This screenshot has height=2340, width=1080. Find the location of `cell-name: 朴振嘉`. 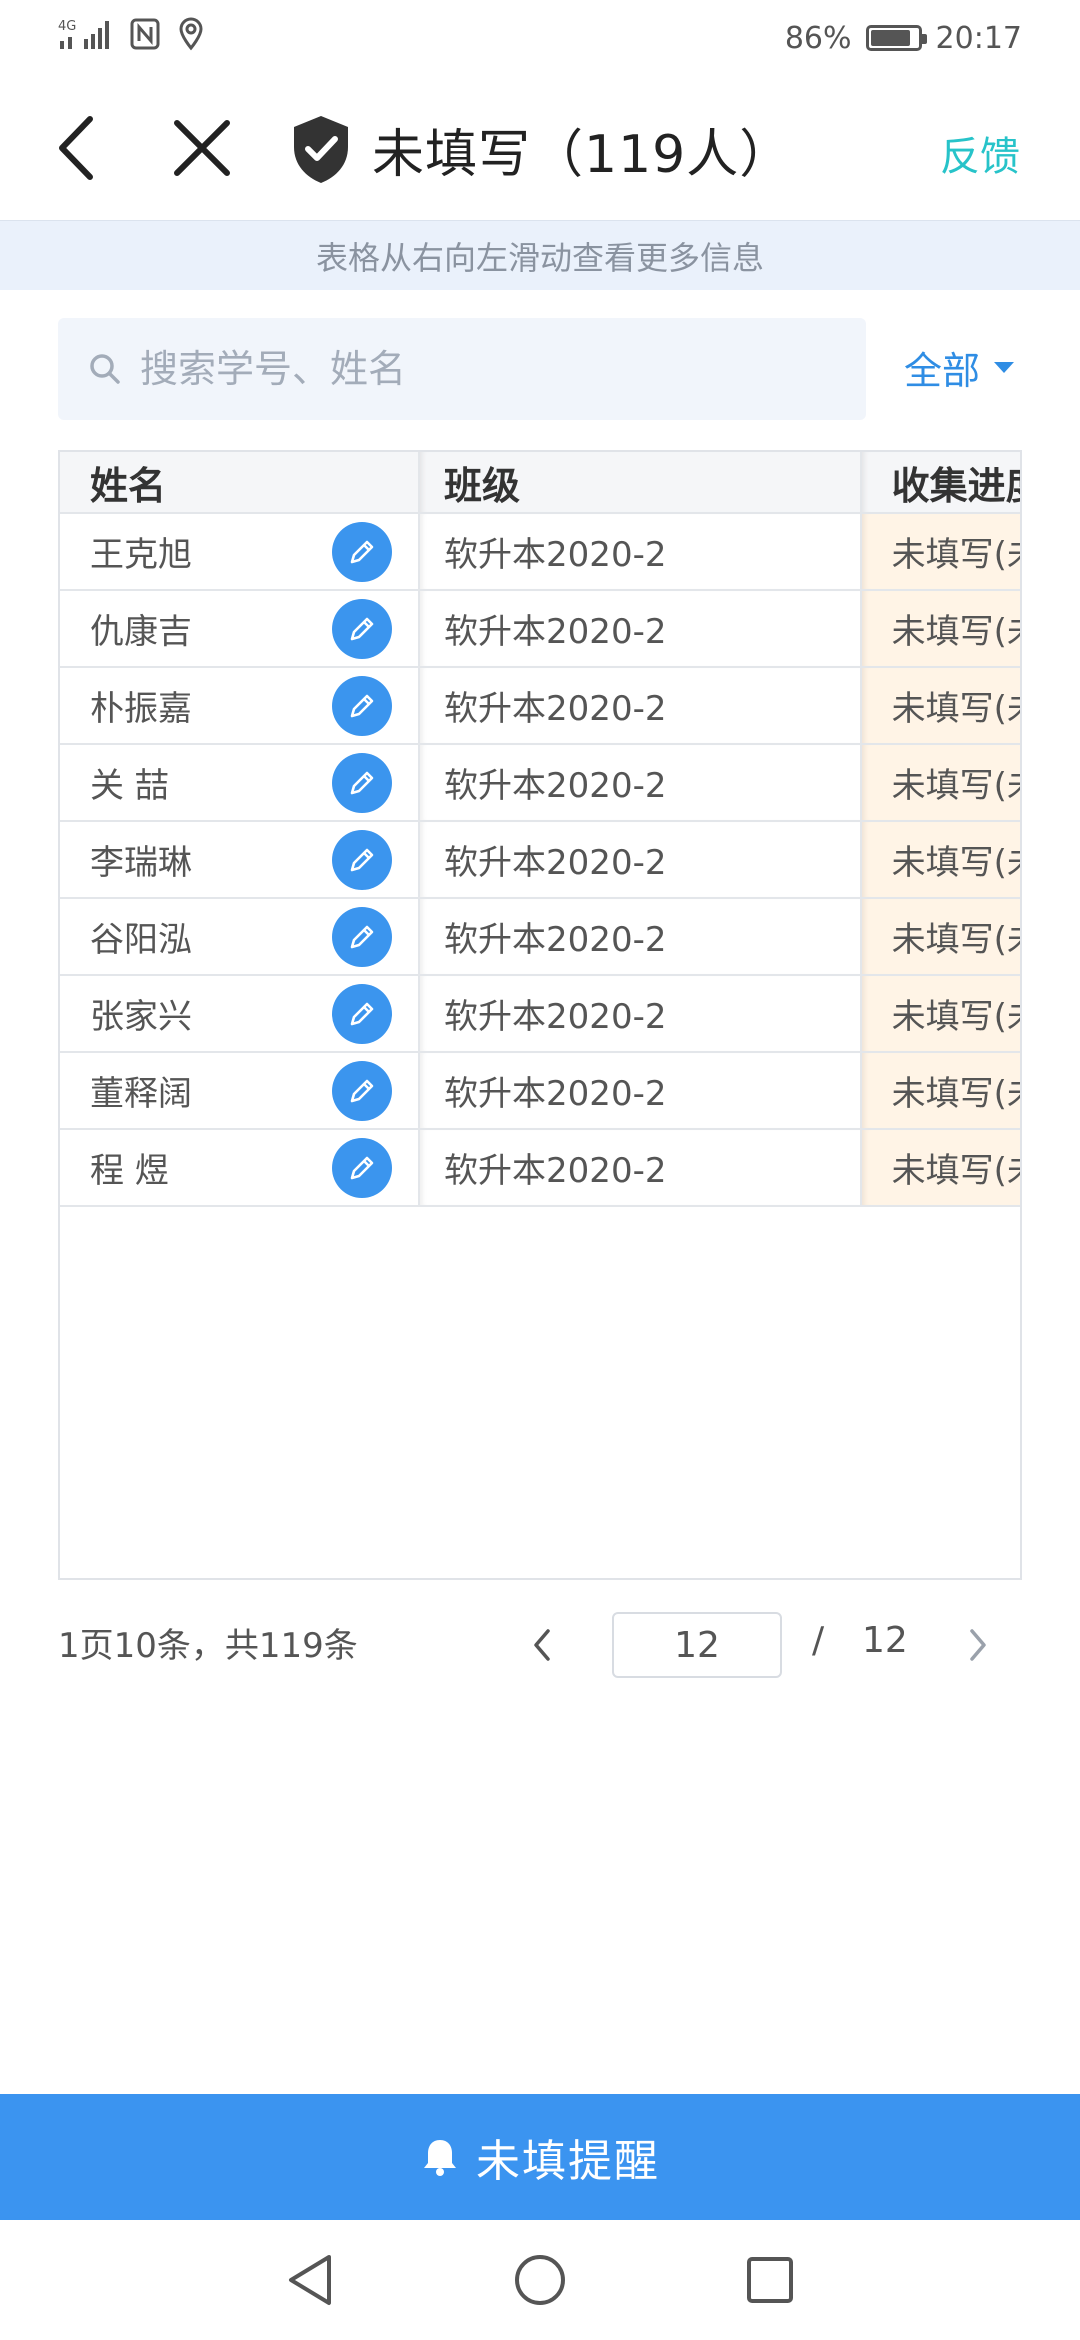

cell-name: 朴振嘉 is located at coordinates (240, 706).